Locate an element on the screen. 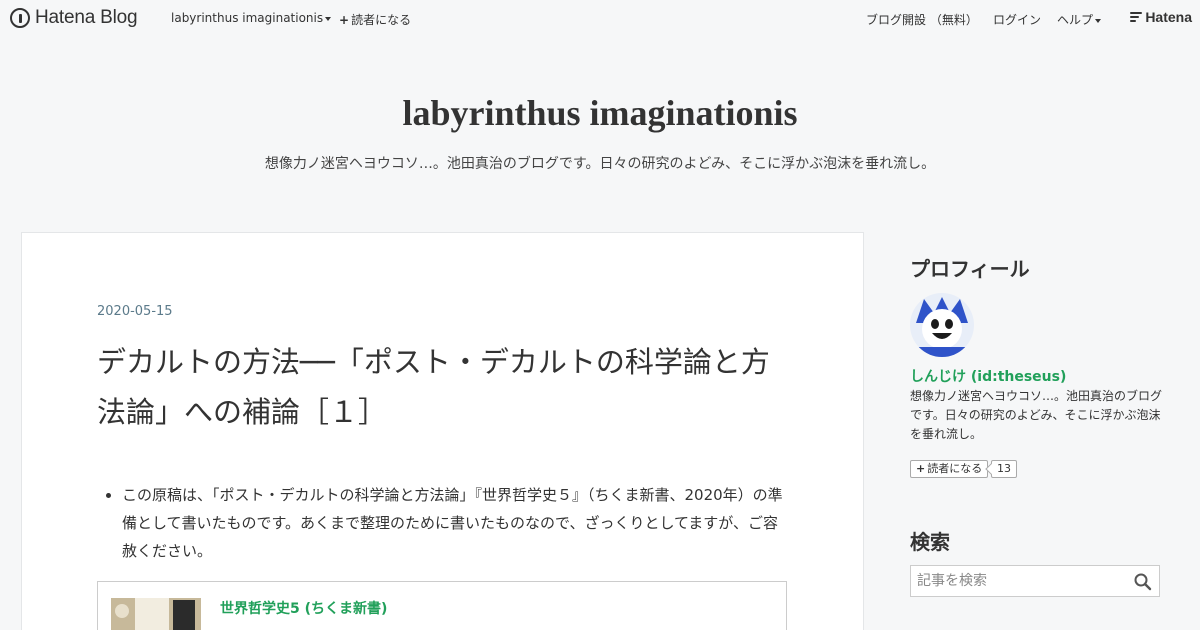  subscribe-button: + 読者になる is located at coordinates (949, 469).